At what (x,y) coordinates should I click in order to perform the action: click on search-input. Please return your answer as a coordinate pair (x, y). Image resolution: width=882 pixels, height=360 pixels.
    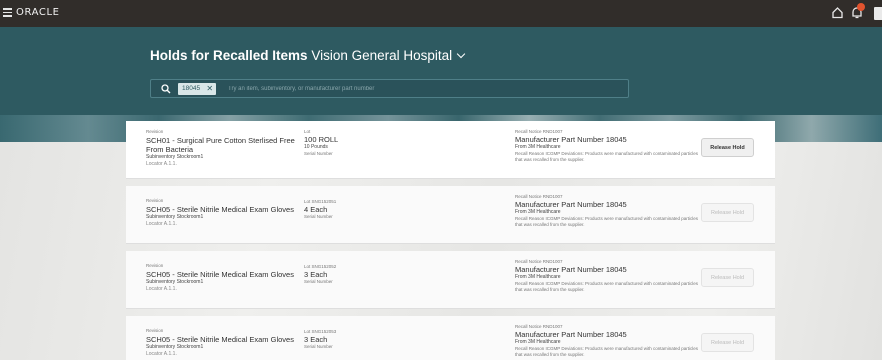
    Looking at the image, I should click on (423, 89).